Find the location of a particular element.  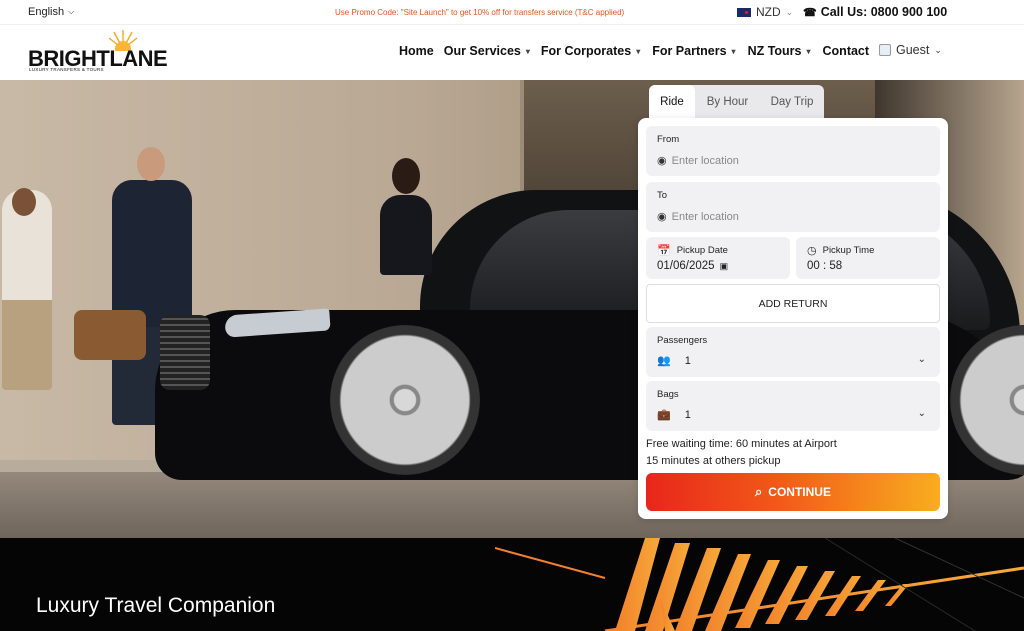

language-label: English is located at coordinates (46, 12).